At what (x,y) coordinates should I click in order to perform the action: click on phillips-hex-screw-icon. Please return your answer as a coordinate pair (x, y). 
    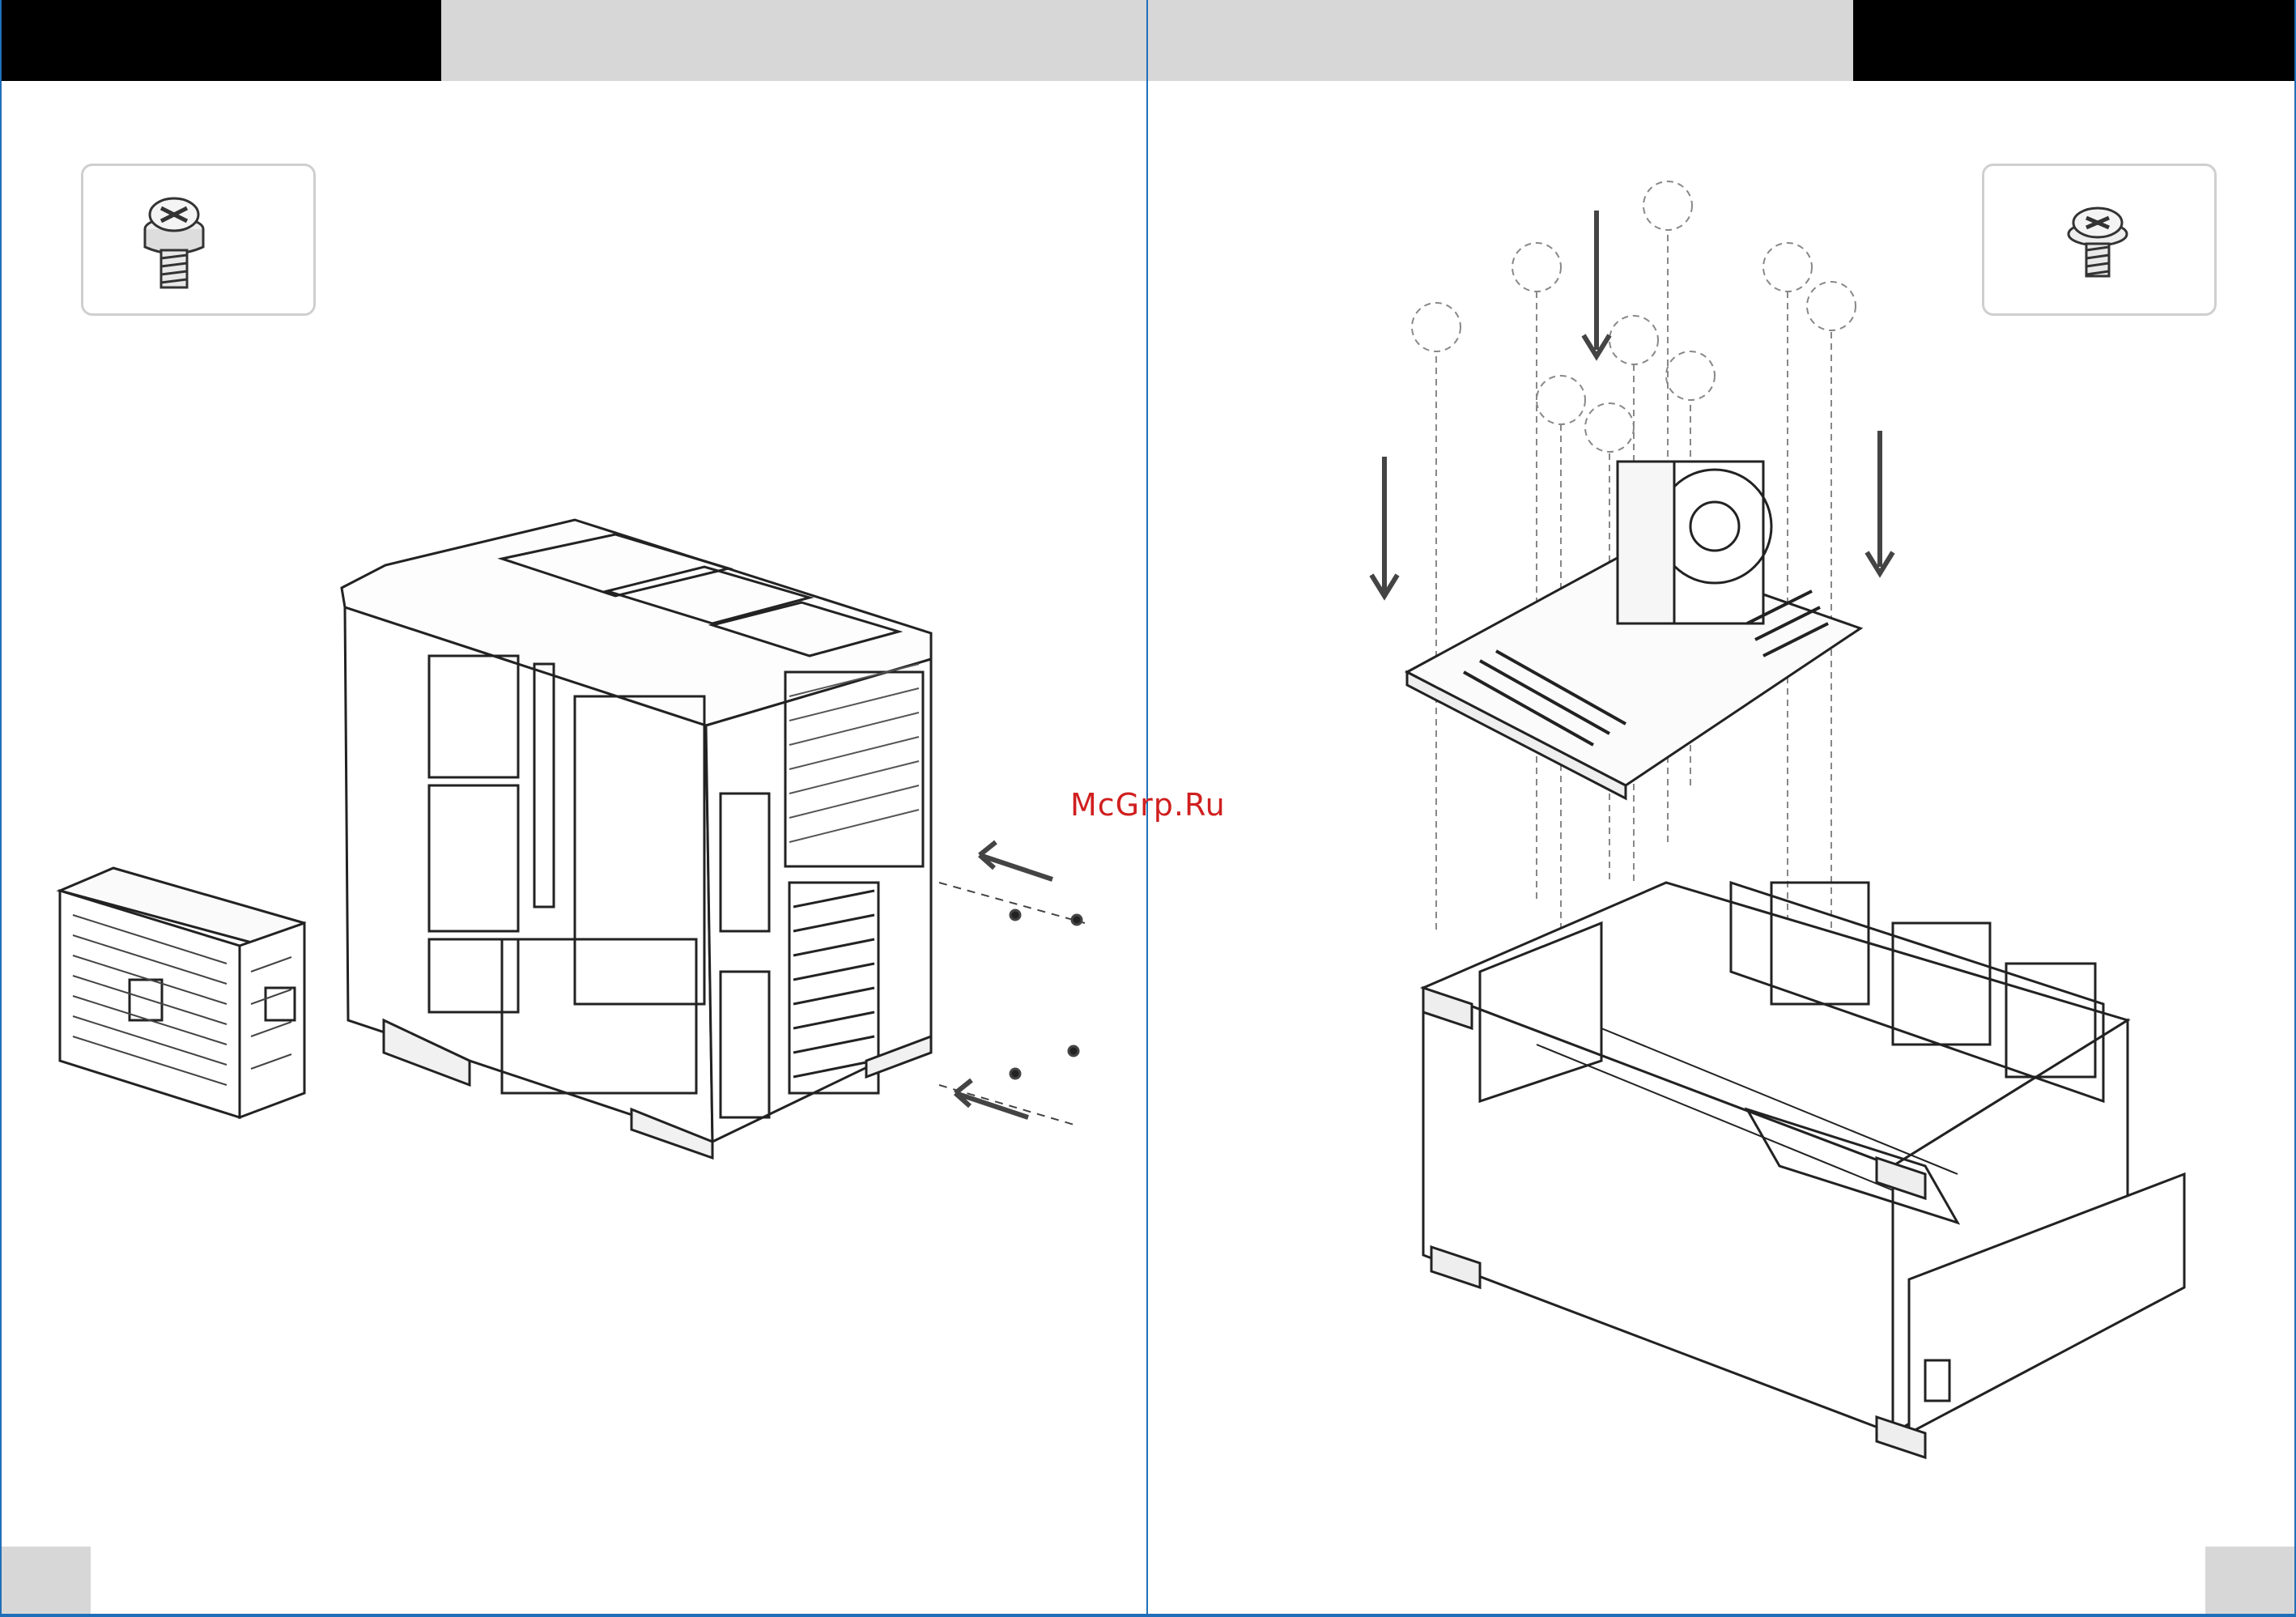
    Looking at the image, I should click on (174, 243).